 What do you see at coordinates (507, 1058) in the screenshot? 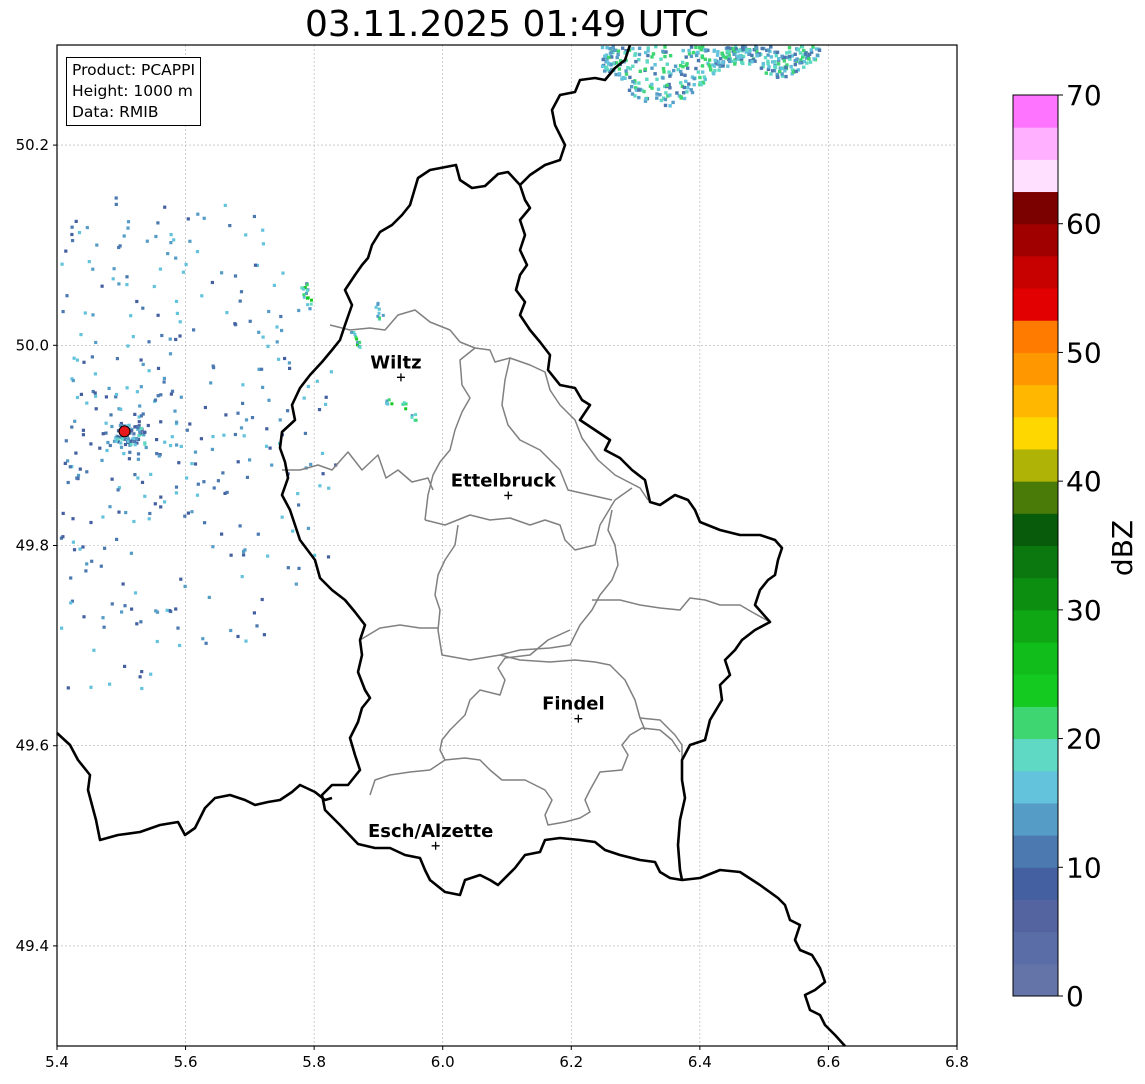
I see `x-axis: 5.4 5.6 5.8 6.0 6.2 6.4 6.6 6.8` at bounding box center [507, 1058].